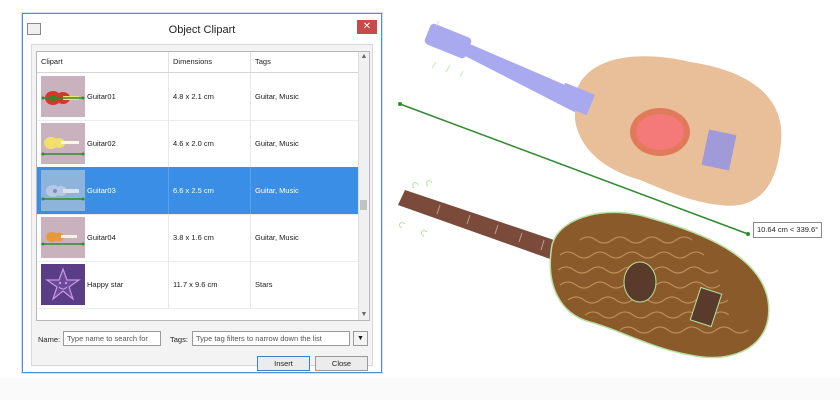 Image resolution: width=840 pixels, height=400 pixels. Describe the element at coordinates (788, 230) in the screenshot. I see `measurement-readout: 10.64 cm < 339.6°` at that location.